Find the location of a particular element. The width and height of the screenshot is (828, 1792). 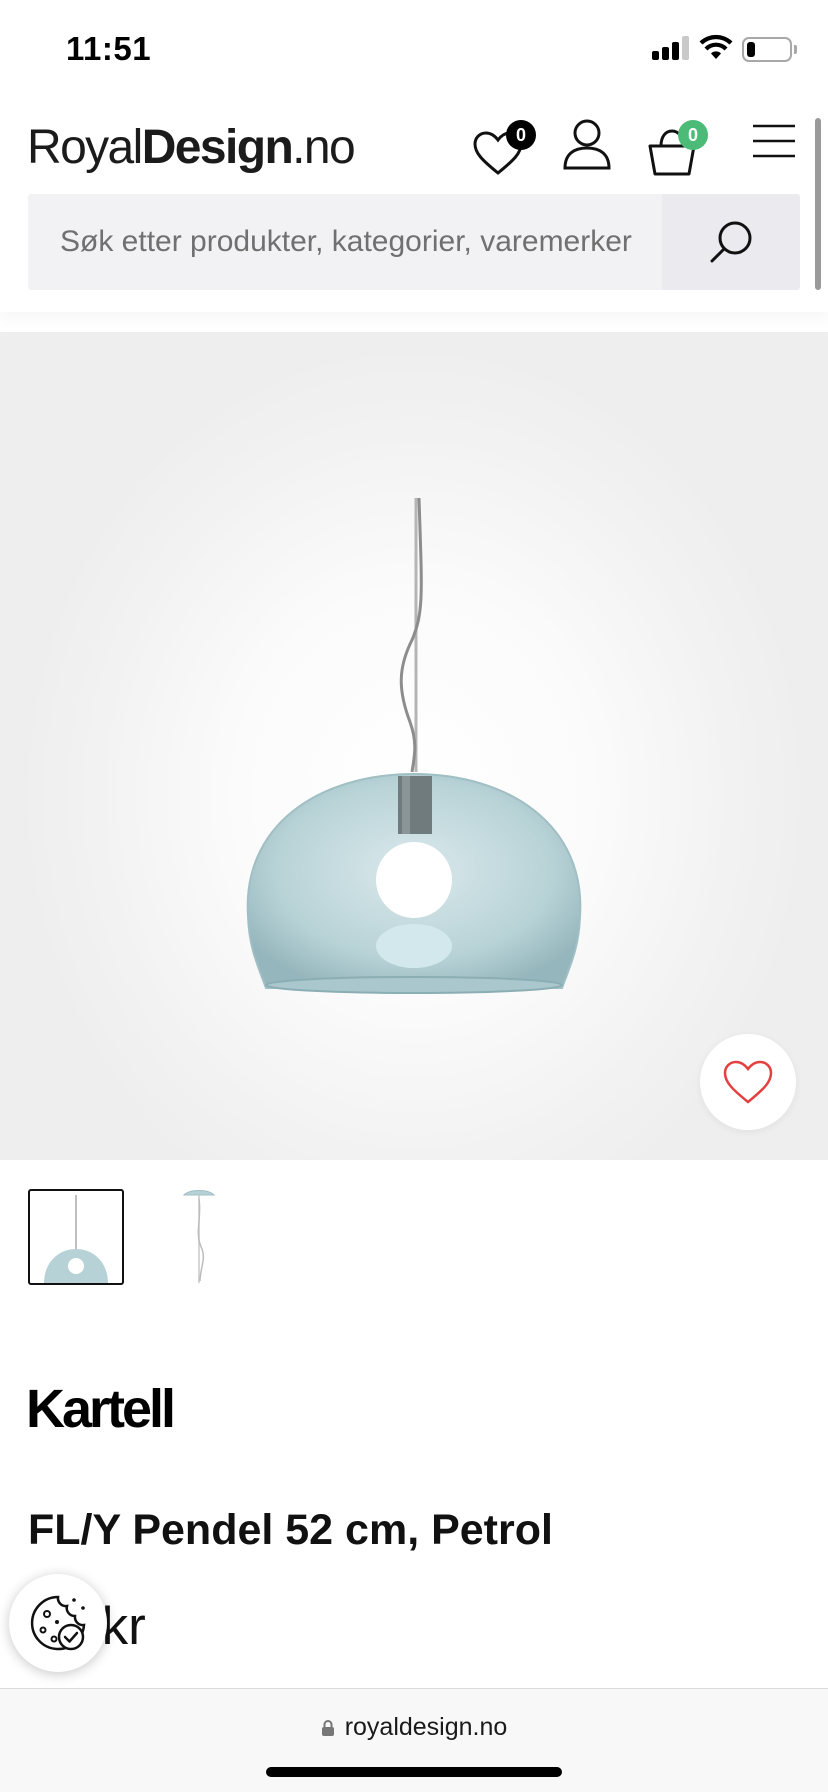

cookie-icon is located at coordinates (58, 1623).